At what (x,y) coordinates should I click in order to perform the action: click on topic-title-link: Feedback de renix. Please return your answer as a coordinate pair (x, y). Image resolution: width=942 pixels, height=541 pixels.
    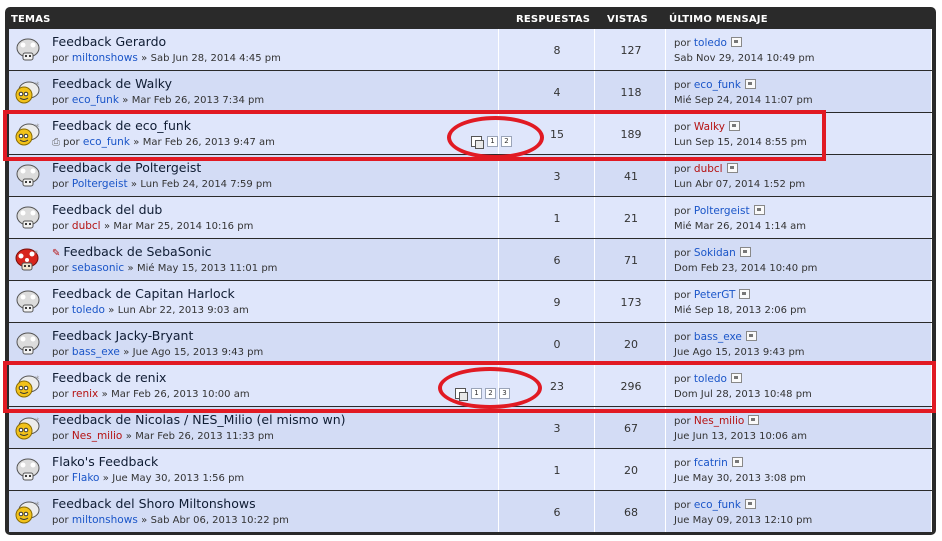
    Looking at the image, I should click on (109, 377).